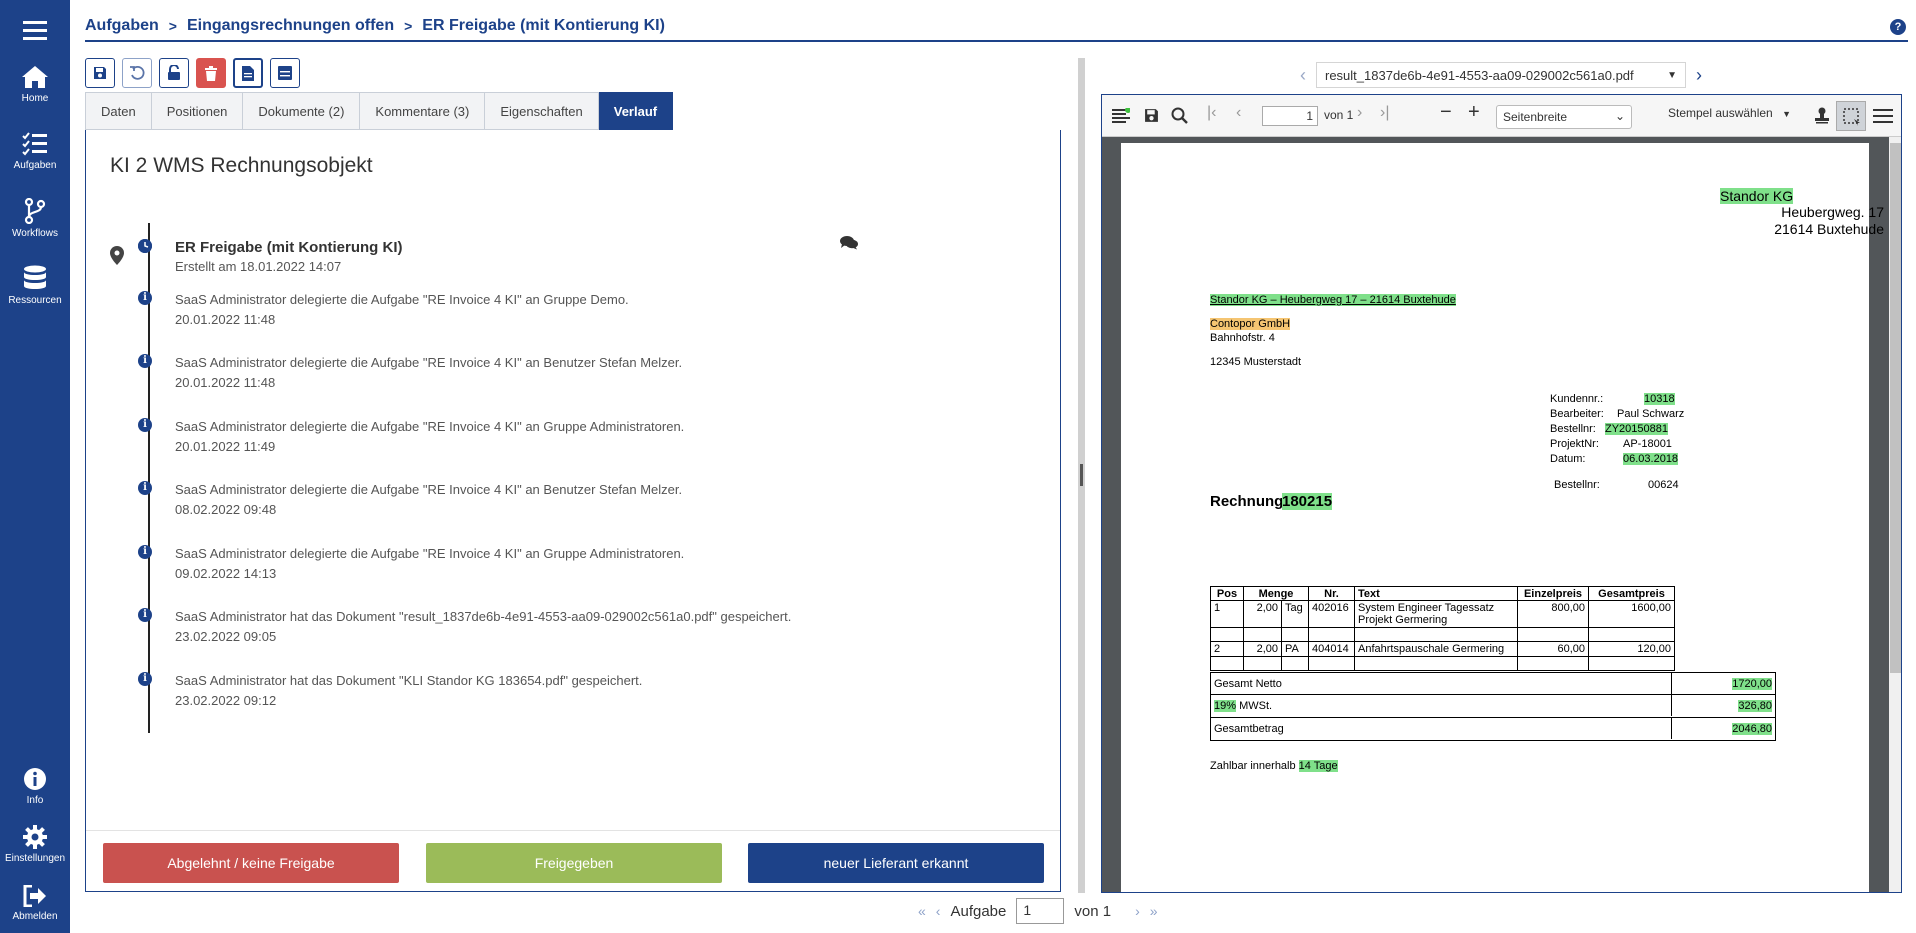 The width and height of the screenshot is (1916, 933). What do you see at coordinates (1290, 116) in the screenshot?
I see `pdf-page-input: 1` at bounding box center [1290, 116].